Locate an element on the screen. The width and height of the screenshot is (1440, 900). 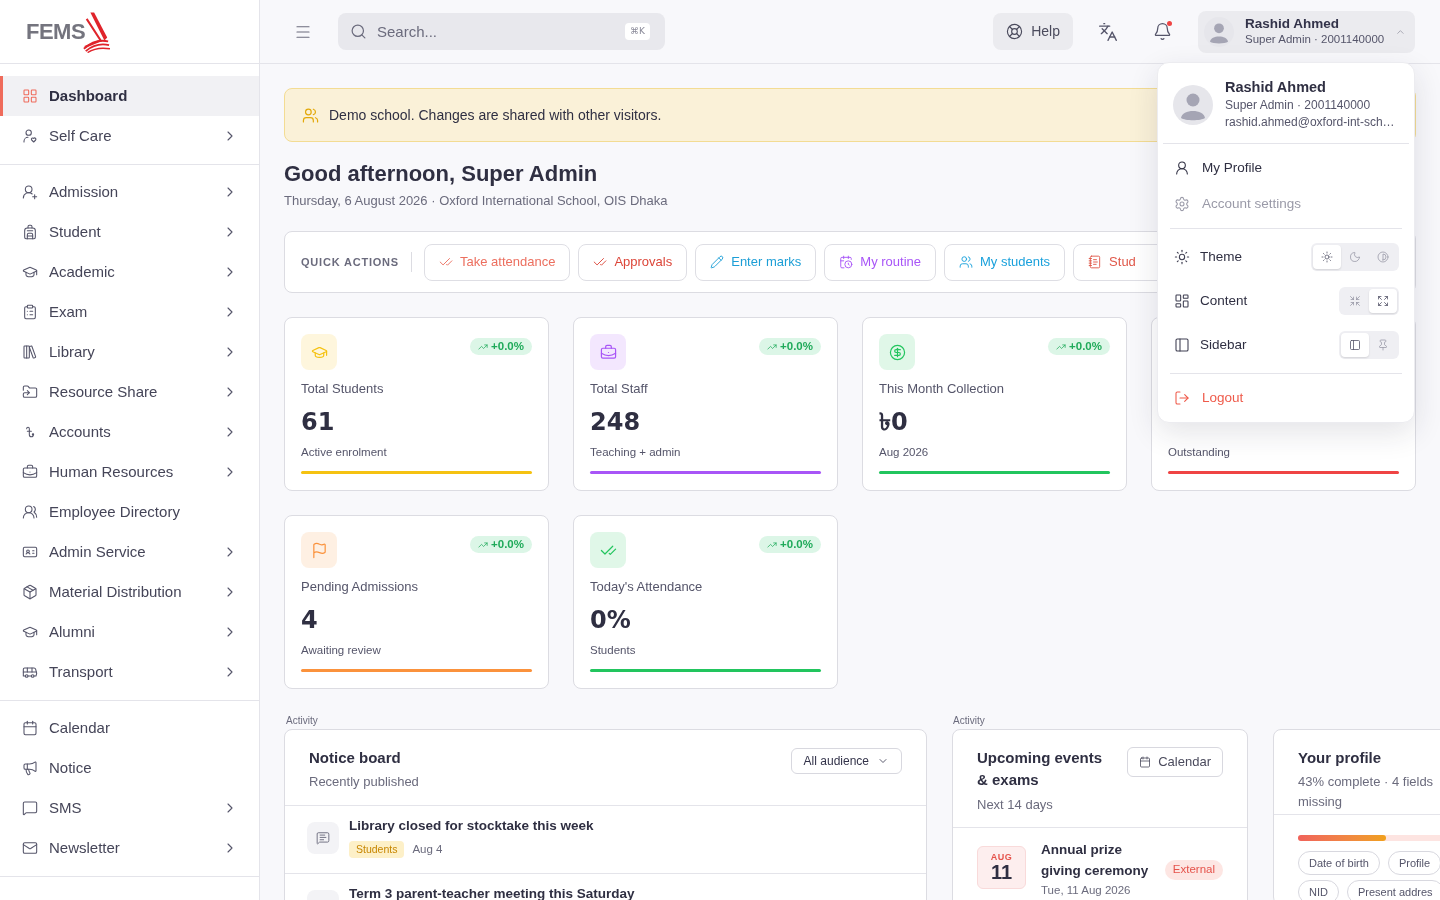
expand-icon is located at coordinates (1383, 301).